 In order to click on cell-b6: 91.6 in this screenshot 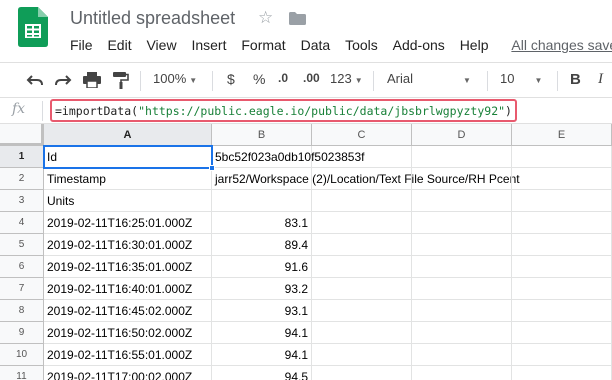, I will do `click(262, 267)`.